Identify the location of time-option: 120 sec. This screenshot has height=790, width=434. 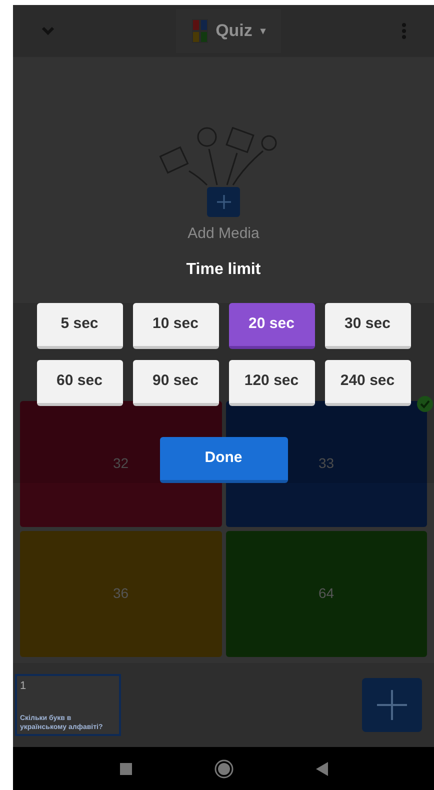
(271, 383).